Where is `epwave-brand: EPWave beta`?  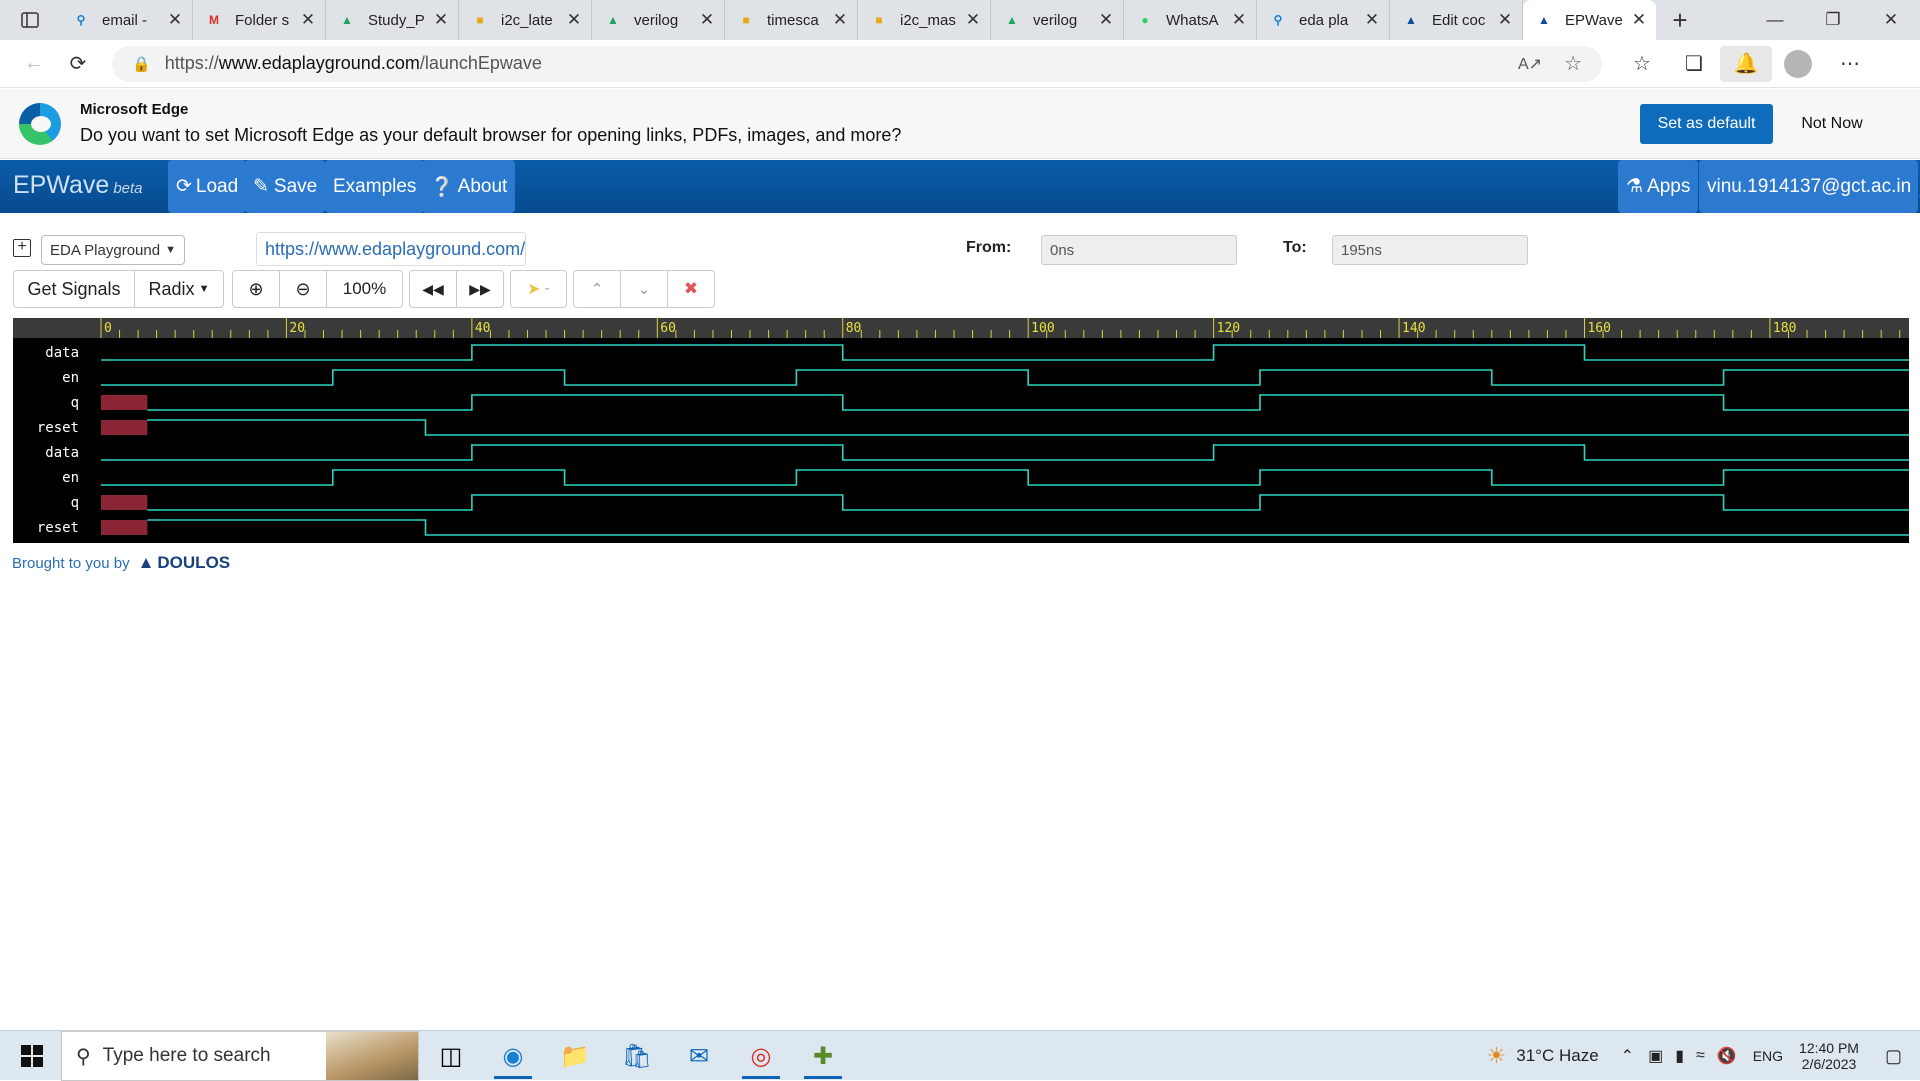 epwave-brand: EPWave beta is located at coordinates (78, 185).